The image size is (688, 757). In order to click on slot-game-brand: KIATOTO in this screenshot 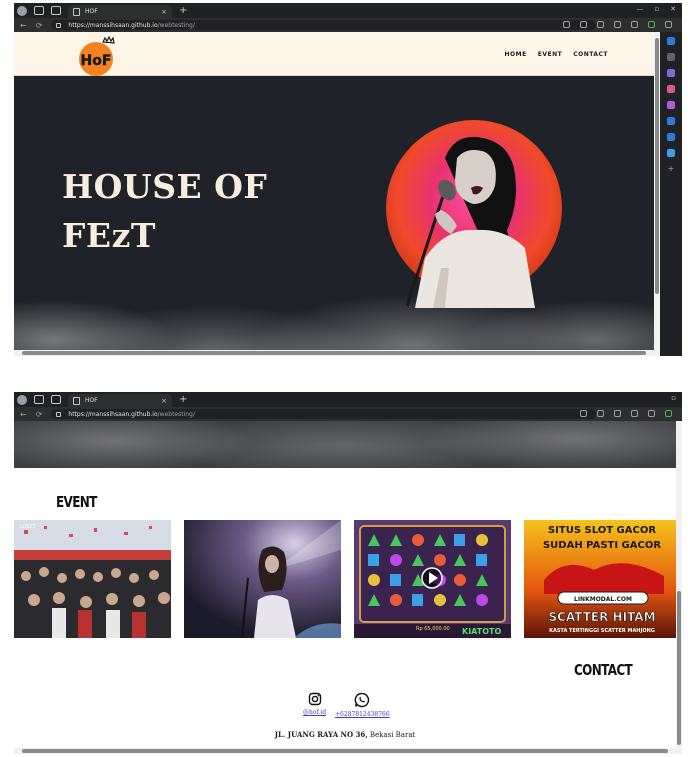, I will do `click(481, 631)`.